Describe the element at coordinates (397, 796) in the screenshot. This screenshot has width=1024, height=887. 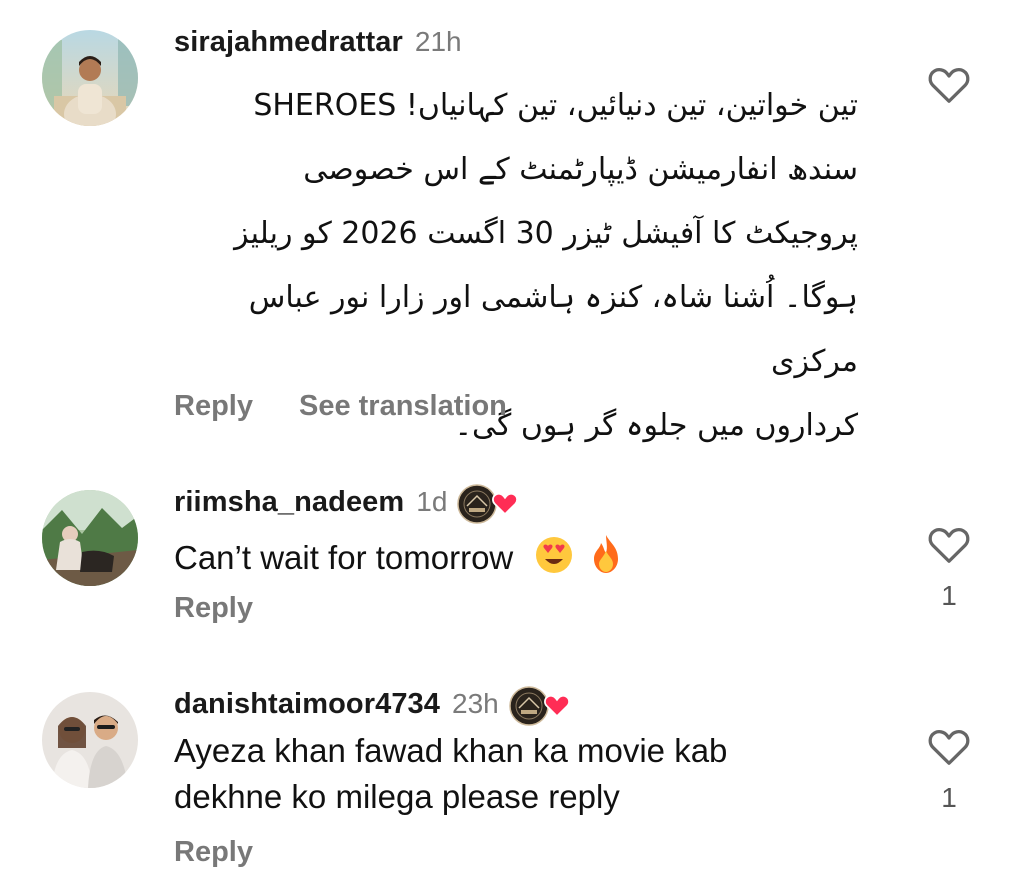
I see `comment-text-line: dekhne ko milega please reply` at that location.